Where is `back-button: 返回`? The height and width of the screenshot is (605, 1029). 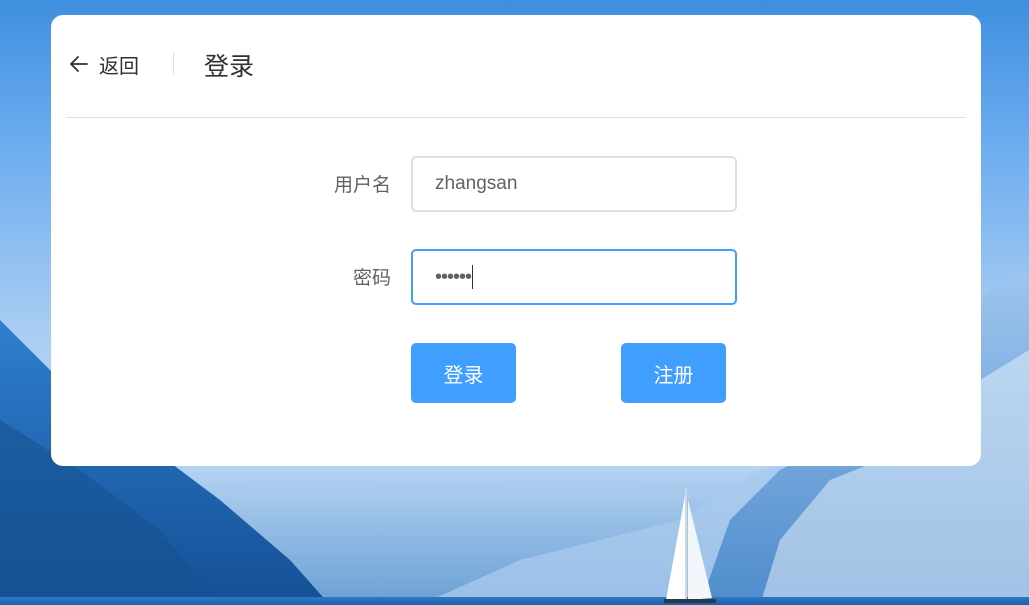
back-button: 返回 is located at coordinates (104, 64).